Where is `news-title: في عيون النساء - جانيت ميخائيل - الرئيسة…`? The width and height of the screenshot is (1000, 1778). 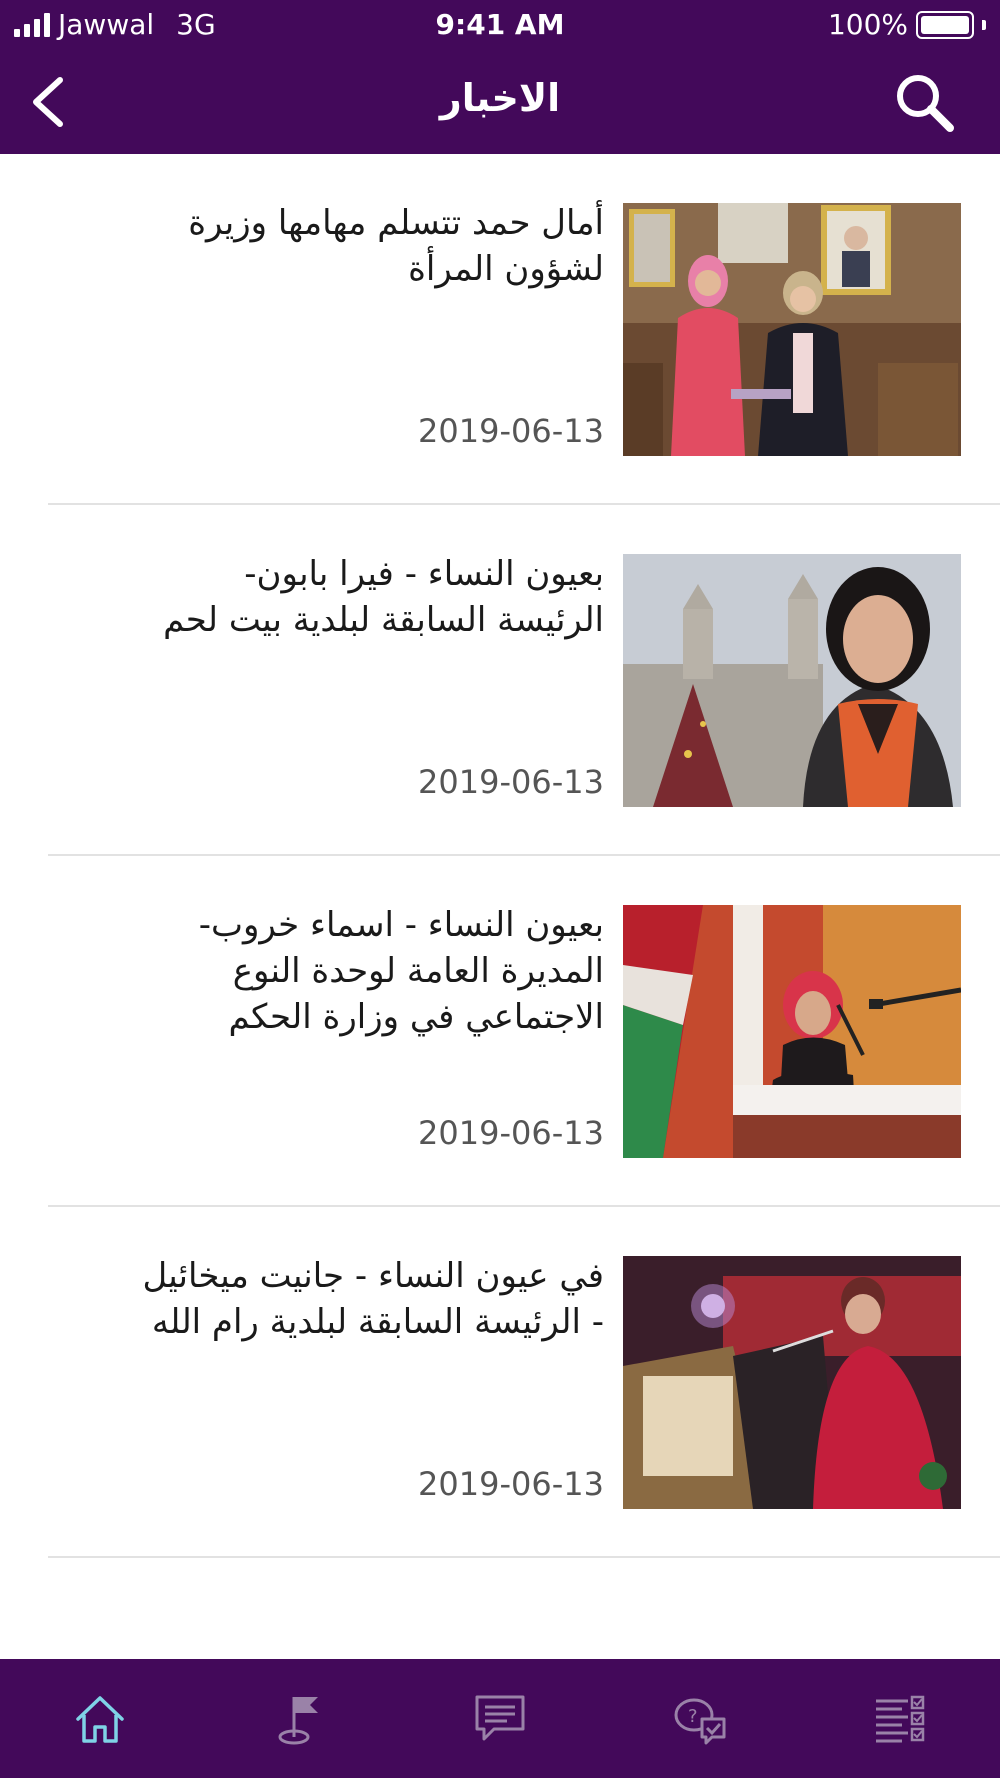 news-title: في عيون النساء - جانيت ميخائيل - الرئيسة… is located at coordinates (369, 1299).